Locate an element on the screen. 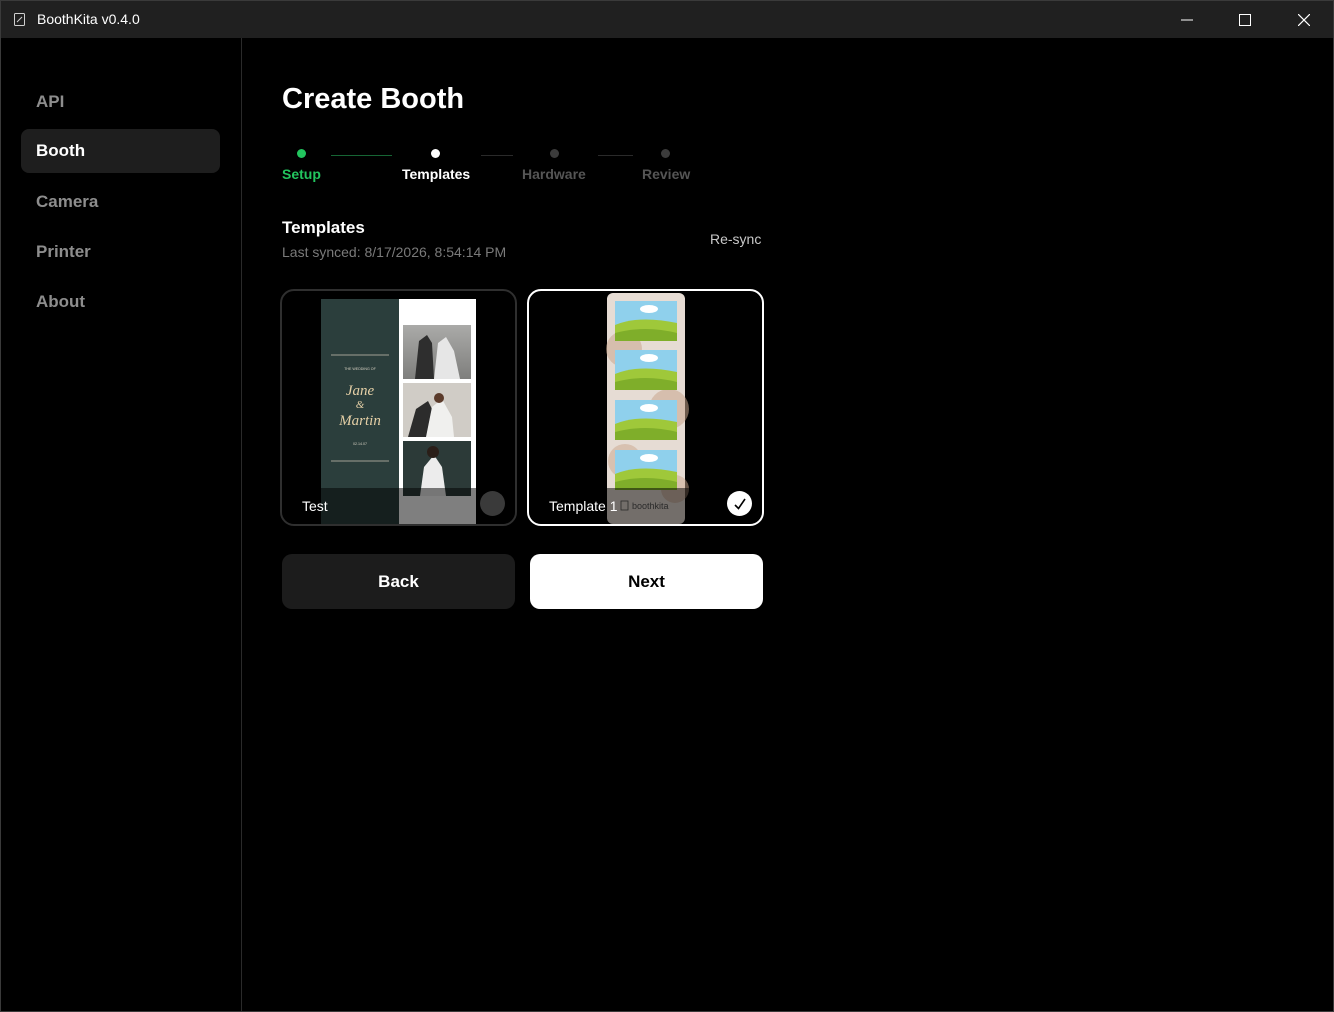  sidebar-item-api: API is located at coordinates (120, 102).